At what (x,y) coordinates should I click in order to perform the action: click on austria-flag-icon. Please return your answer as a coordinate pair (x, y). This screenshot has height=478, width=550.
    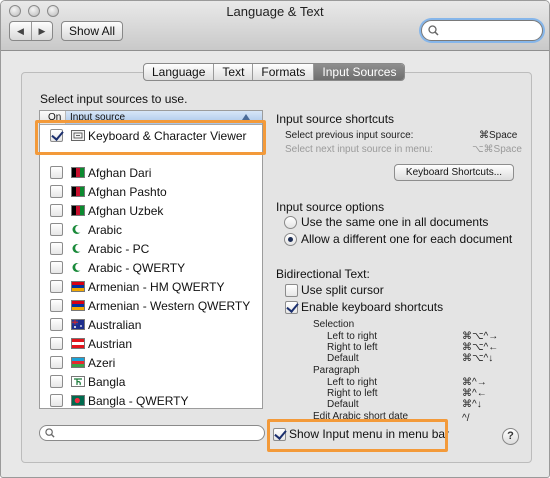
    Looking at the image, I should click on (78, 343).